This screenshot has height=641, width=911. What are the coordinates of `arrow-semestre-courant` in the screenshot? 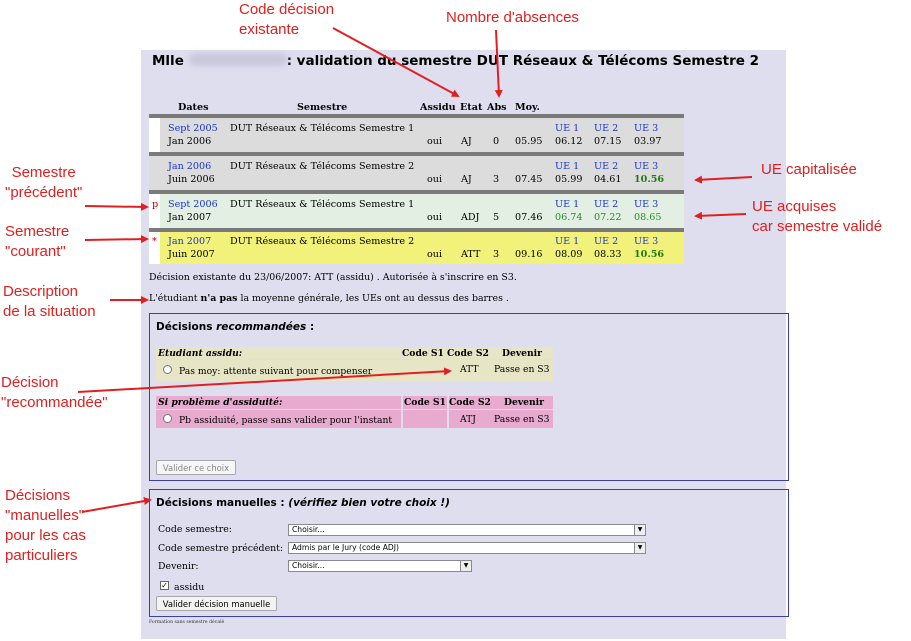 It's located at (116, 239).